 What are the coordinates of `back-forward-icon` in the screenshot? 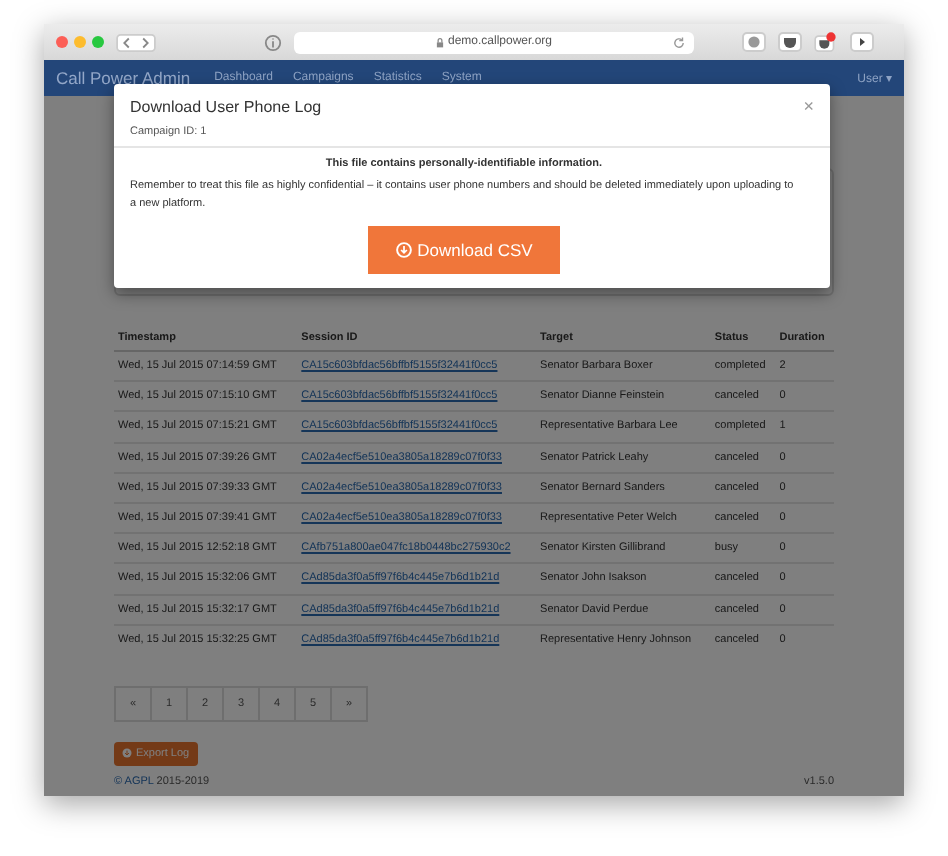 It's located at (136, 42).